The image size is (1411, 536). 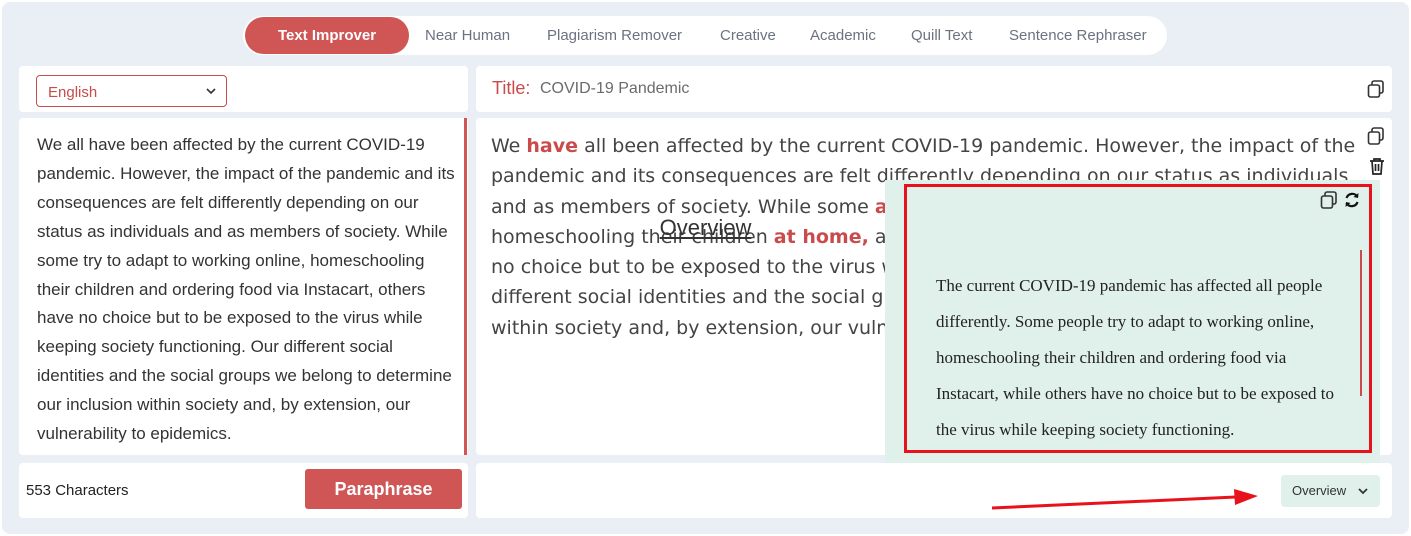 I want to click on changed-phrase: have, so click(x=552, y=146).